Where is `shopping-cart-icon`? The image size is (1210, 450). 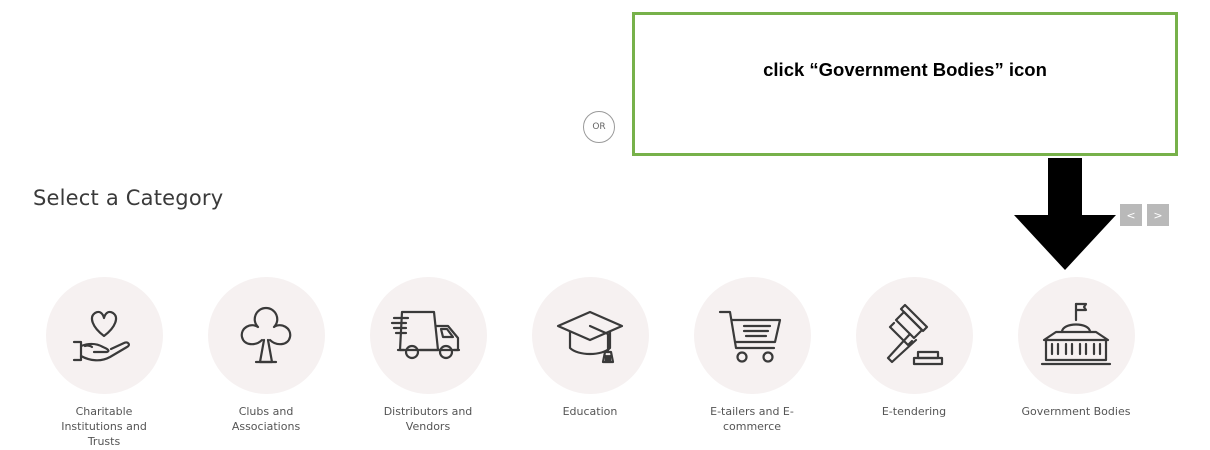 shopping-cart-icon is located at coordinates (750, 336).